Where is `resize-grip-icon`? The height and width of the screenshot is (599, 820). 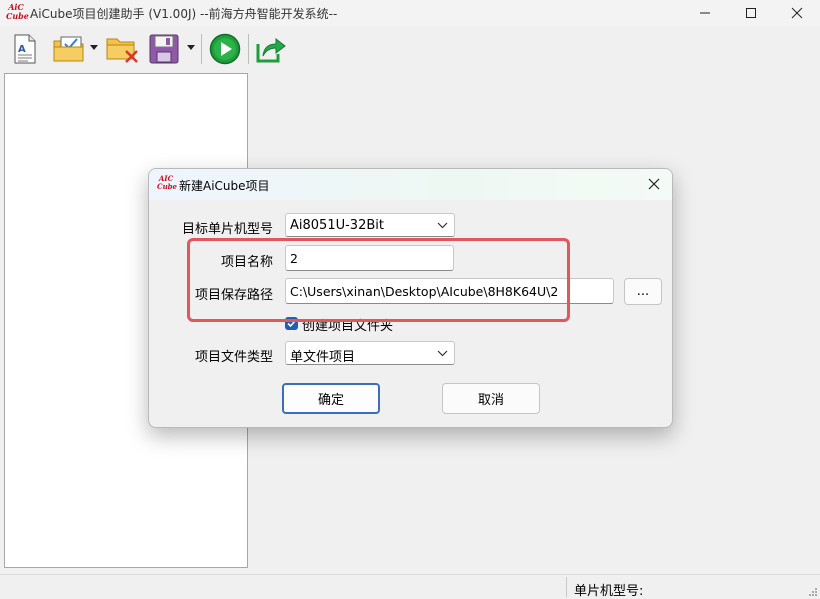 resize-grip-icon is located at coordinates (813, 592).